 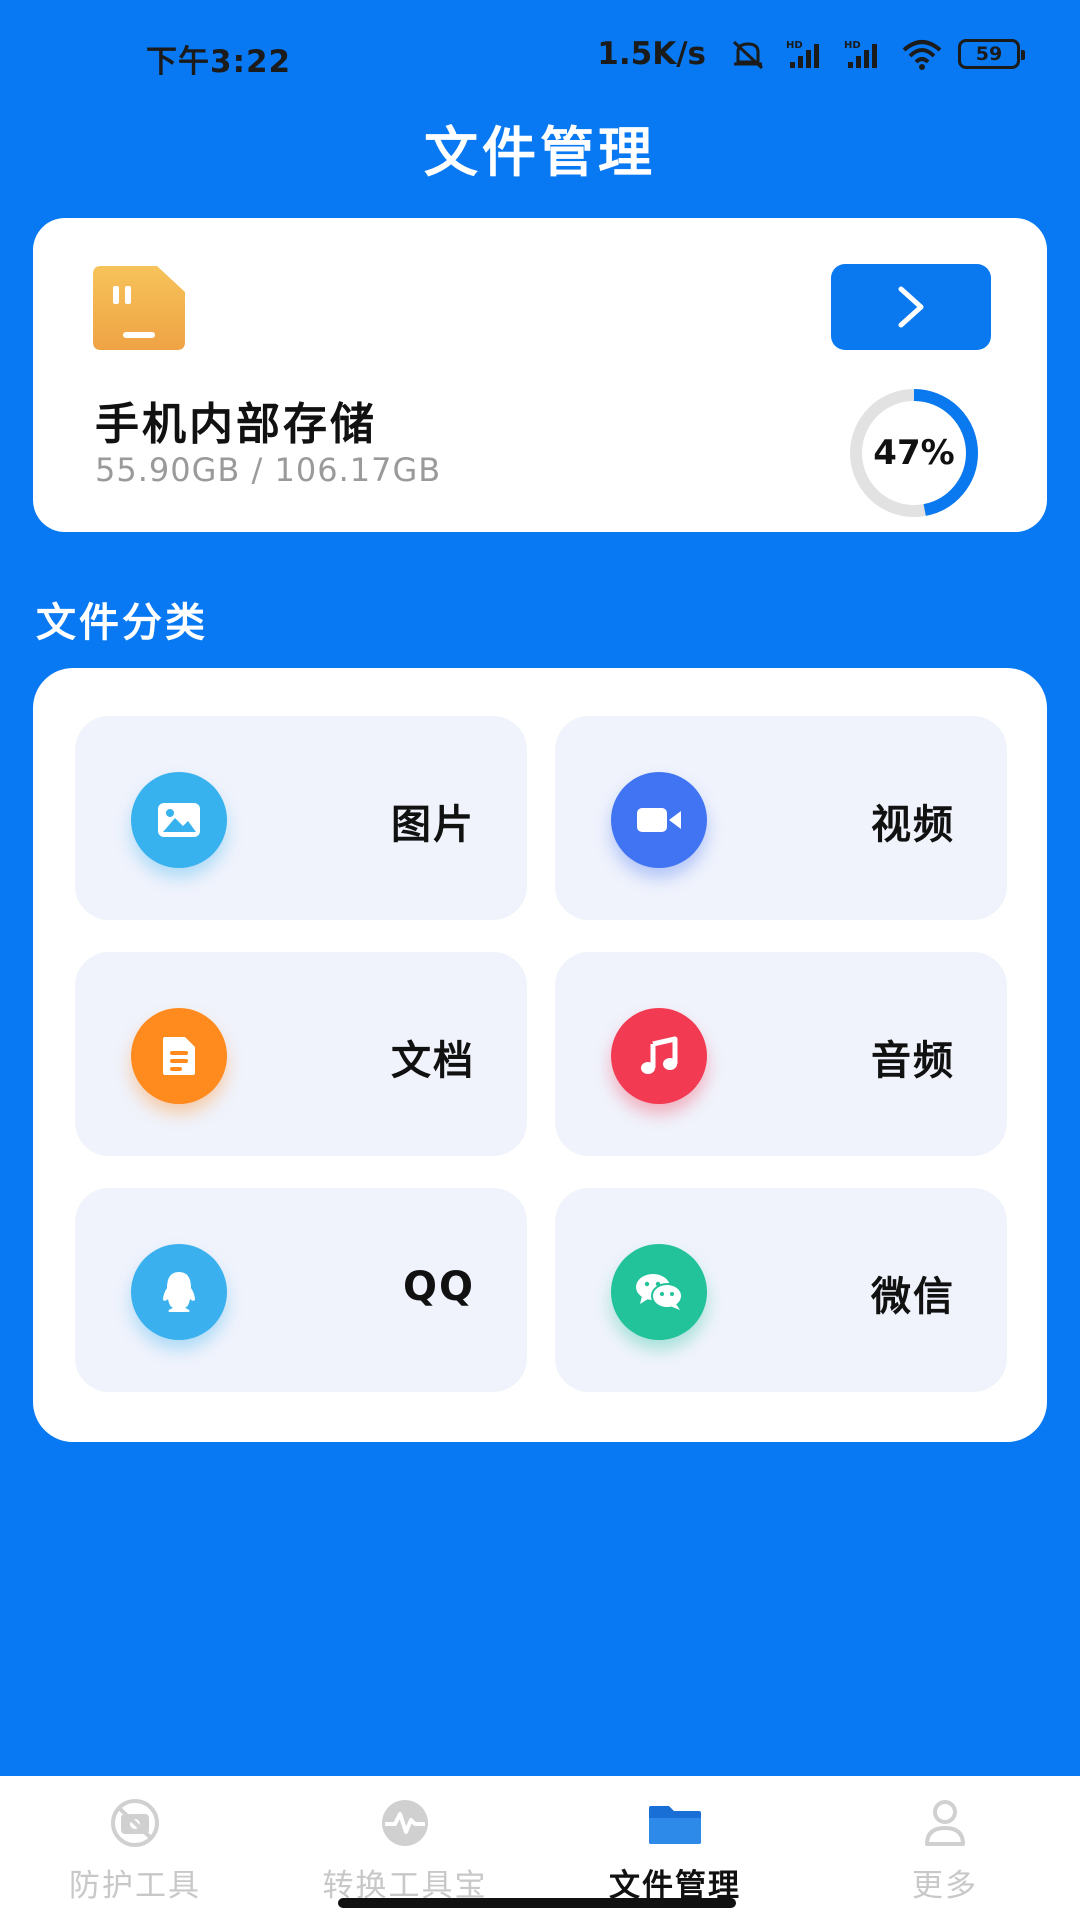 What do you see at coordinates (219, 62) in the screenshot?
I see `status-time: 下午3:22` at bounding box center [219, 62].